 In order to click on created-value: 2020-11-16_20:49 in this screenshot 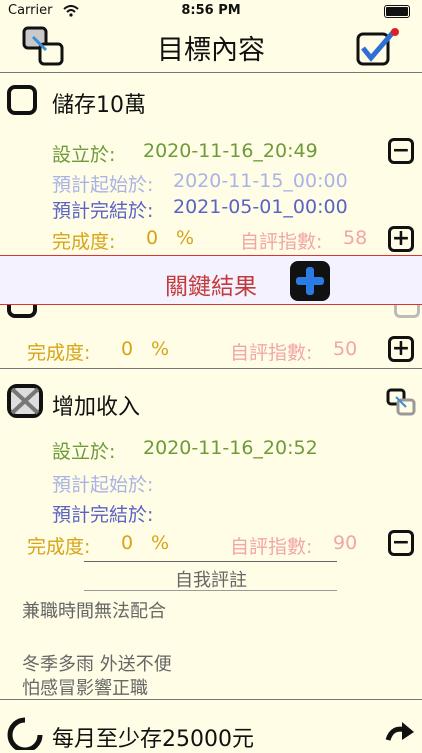, I will do `click(230, 151)`.